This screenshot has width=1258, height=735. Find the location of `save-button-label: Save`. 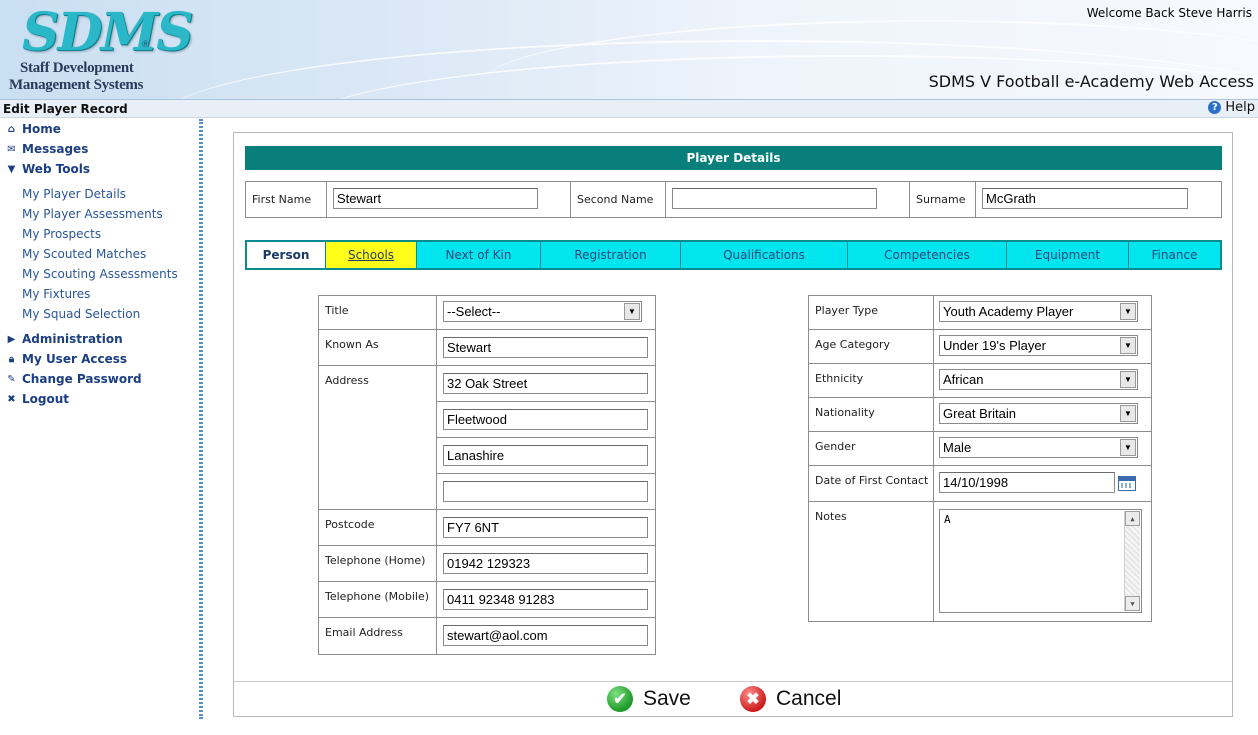

save-button-label: Save is located at coordinates (667, 698).